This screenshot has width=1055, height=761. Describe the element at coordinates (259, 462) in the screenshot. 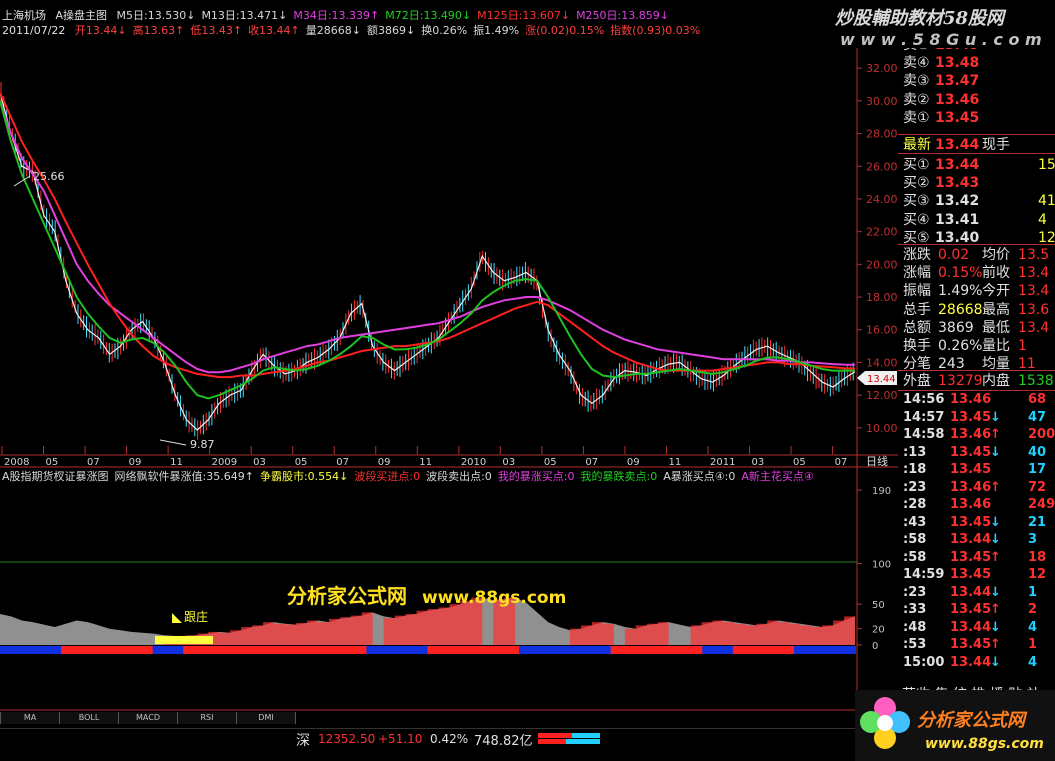

I see `x-tick-label: 03` at that location.